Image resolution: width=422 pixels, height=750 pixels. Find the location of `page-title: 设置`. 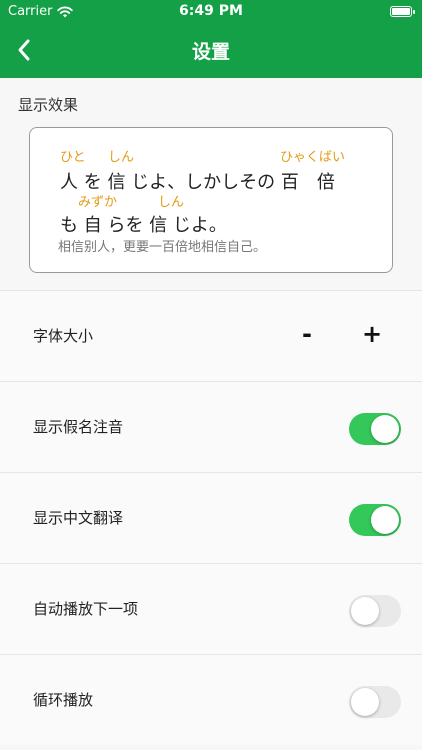

page-title: 设置 is located at coordinates (210, 52).